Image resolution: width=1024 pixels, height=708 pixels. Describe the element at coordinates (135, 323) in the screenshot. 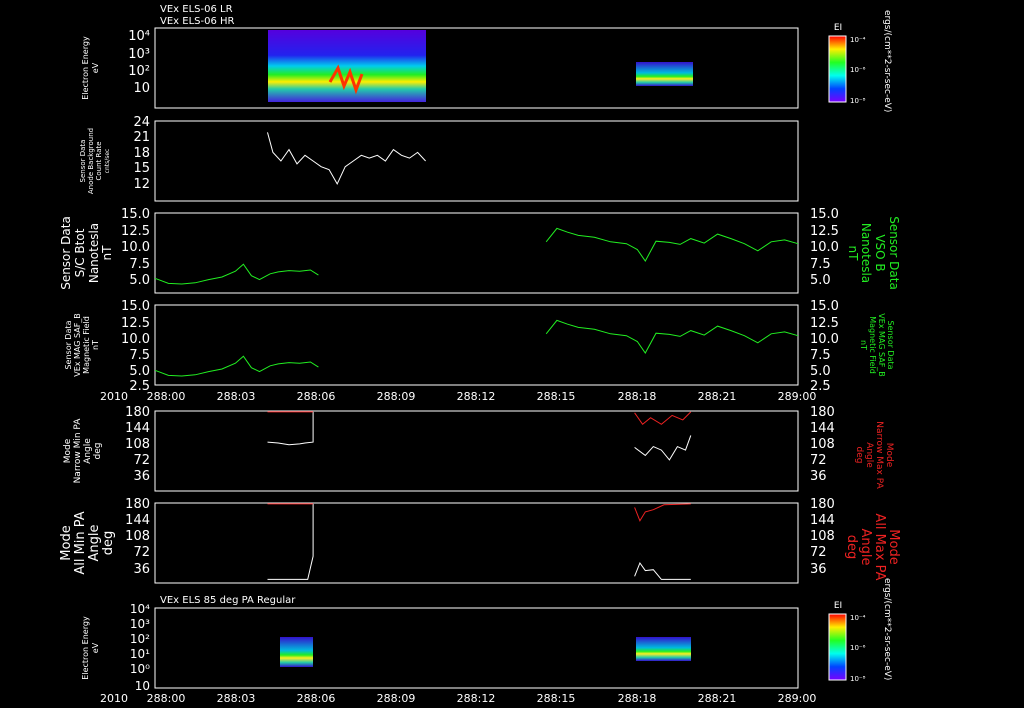

I see `p4-tick-1: 12.5` at that location.